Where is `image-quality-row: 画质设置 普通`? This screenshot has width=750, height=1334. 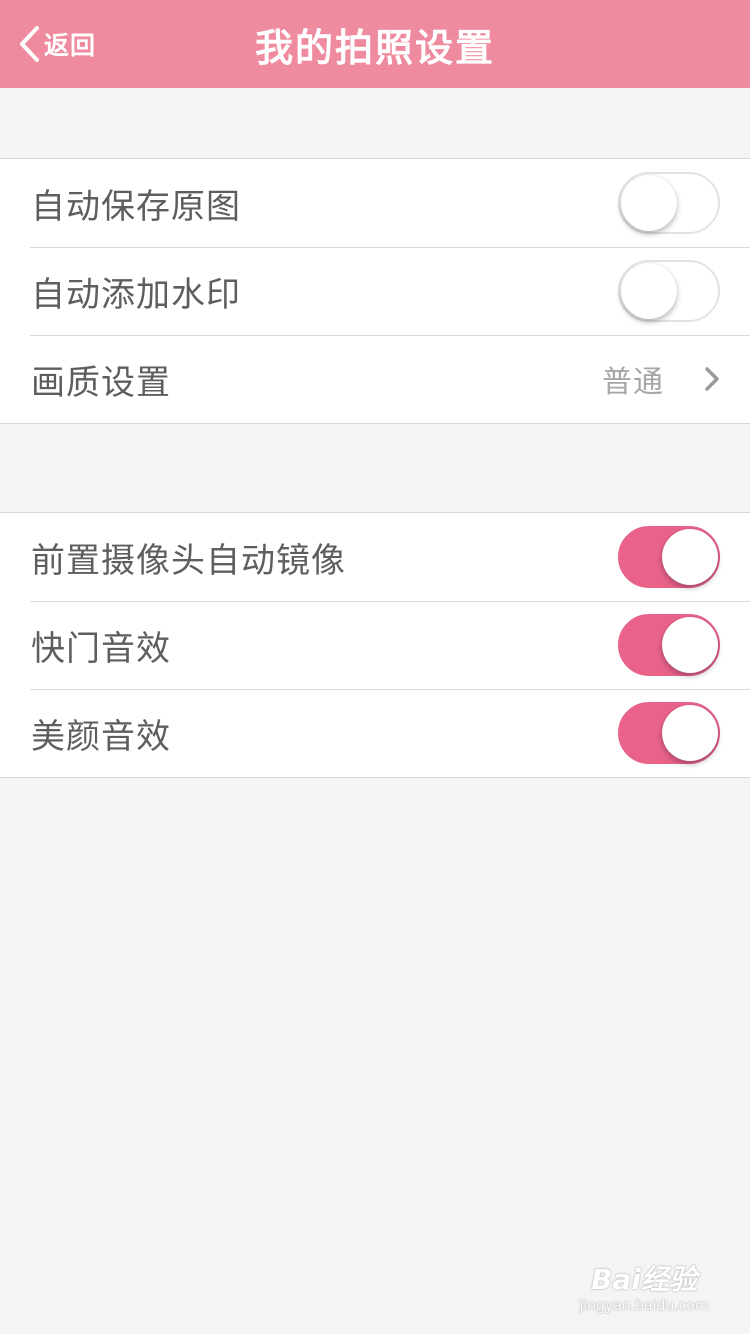
image-quality-row: 画质设置 普通 is located at coordinates (375, 379).